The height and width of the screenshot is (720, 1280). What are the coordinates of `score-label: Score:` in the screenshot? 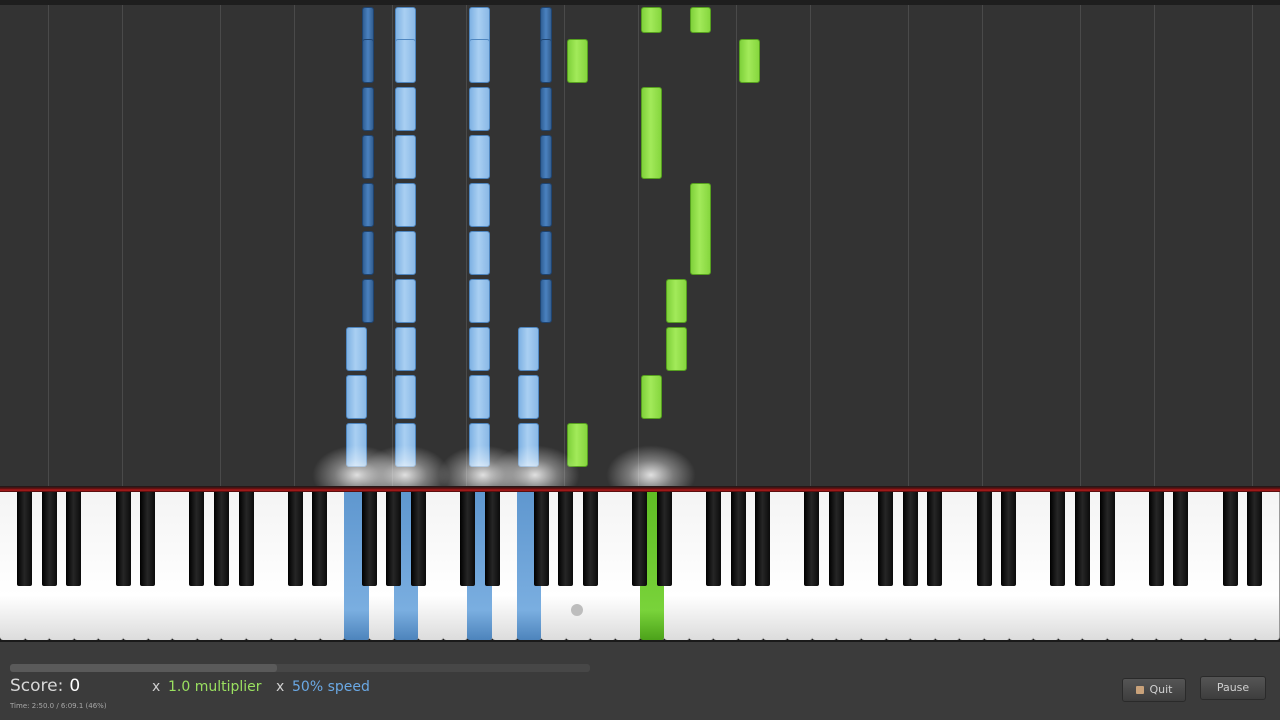 It's located at (37, 686).